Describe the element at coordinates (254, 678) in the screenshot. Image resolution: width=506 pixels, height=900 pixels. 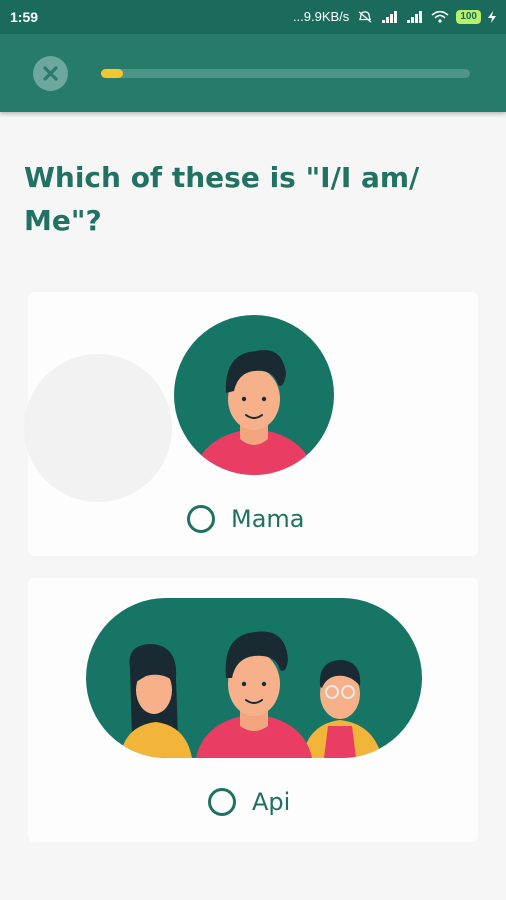
I see `group-of-three-people-illustration` at that location.